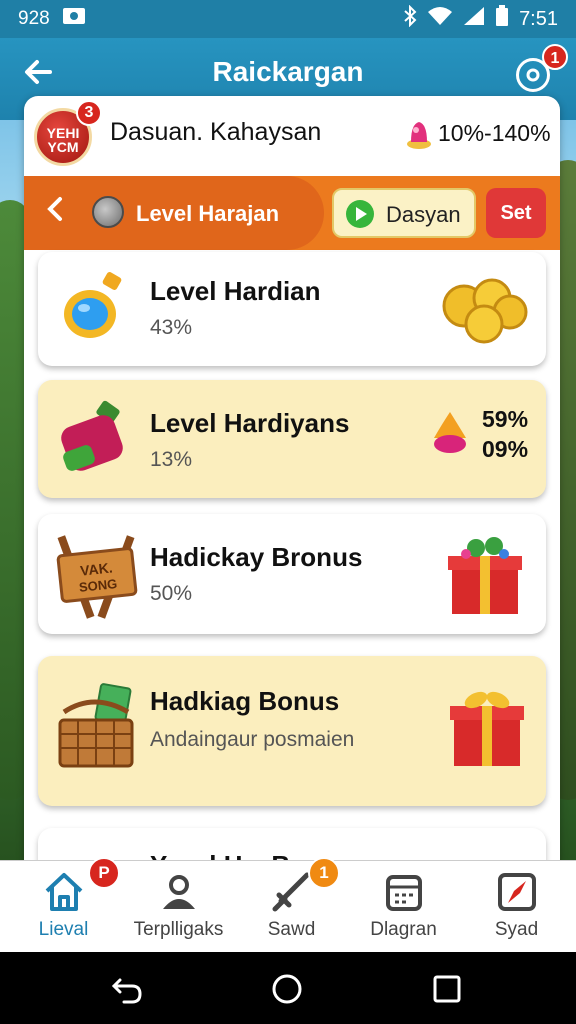 Image resolution: width=576 pixels, height=1024 pixels. What do you see at coordinates (516, 929) in the screenshot?
I see `nav-label: Syad` at bounding box center [516, 929].